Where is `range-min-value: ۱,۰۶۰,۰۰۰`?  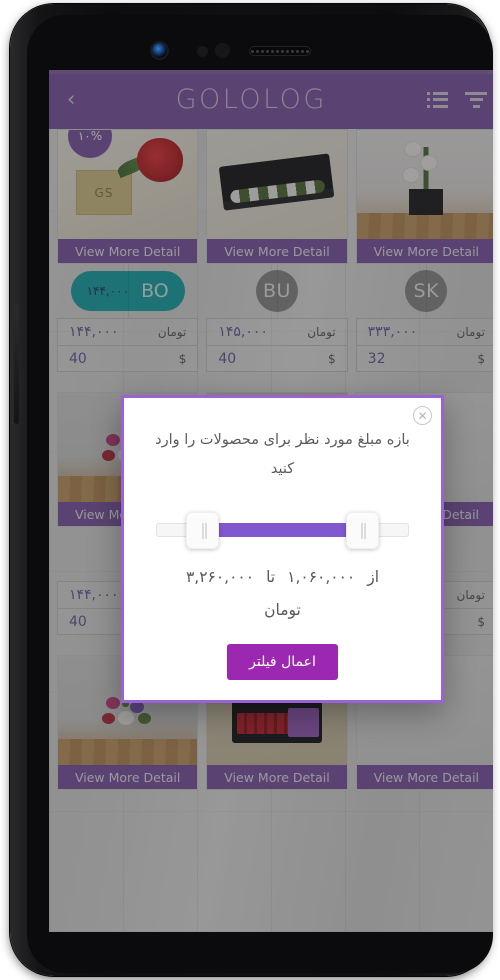 range-min-value: ۱,۰۶۰,۰۰۰ is located at coordinates (321, 577).